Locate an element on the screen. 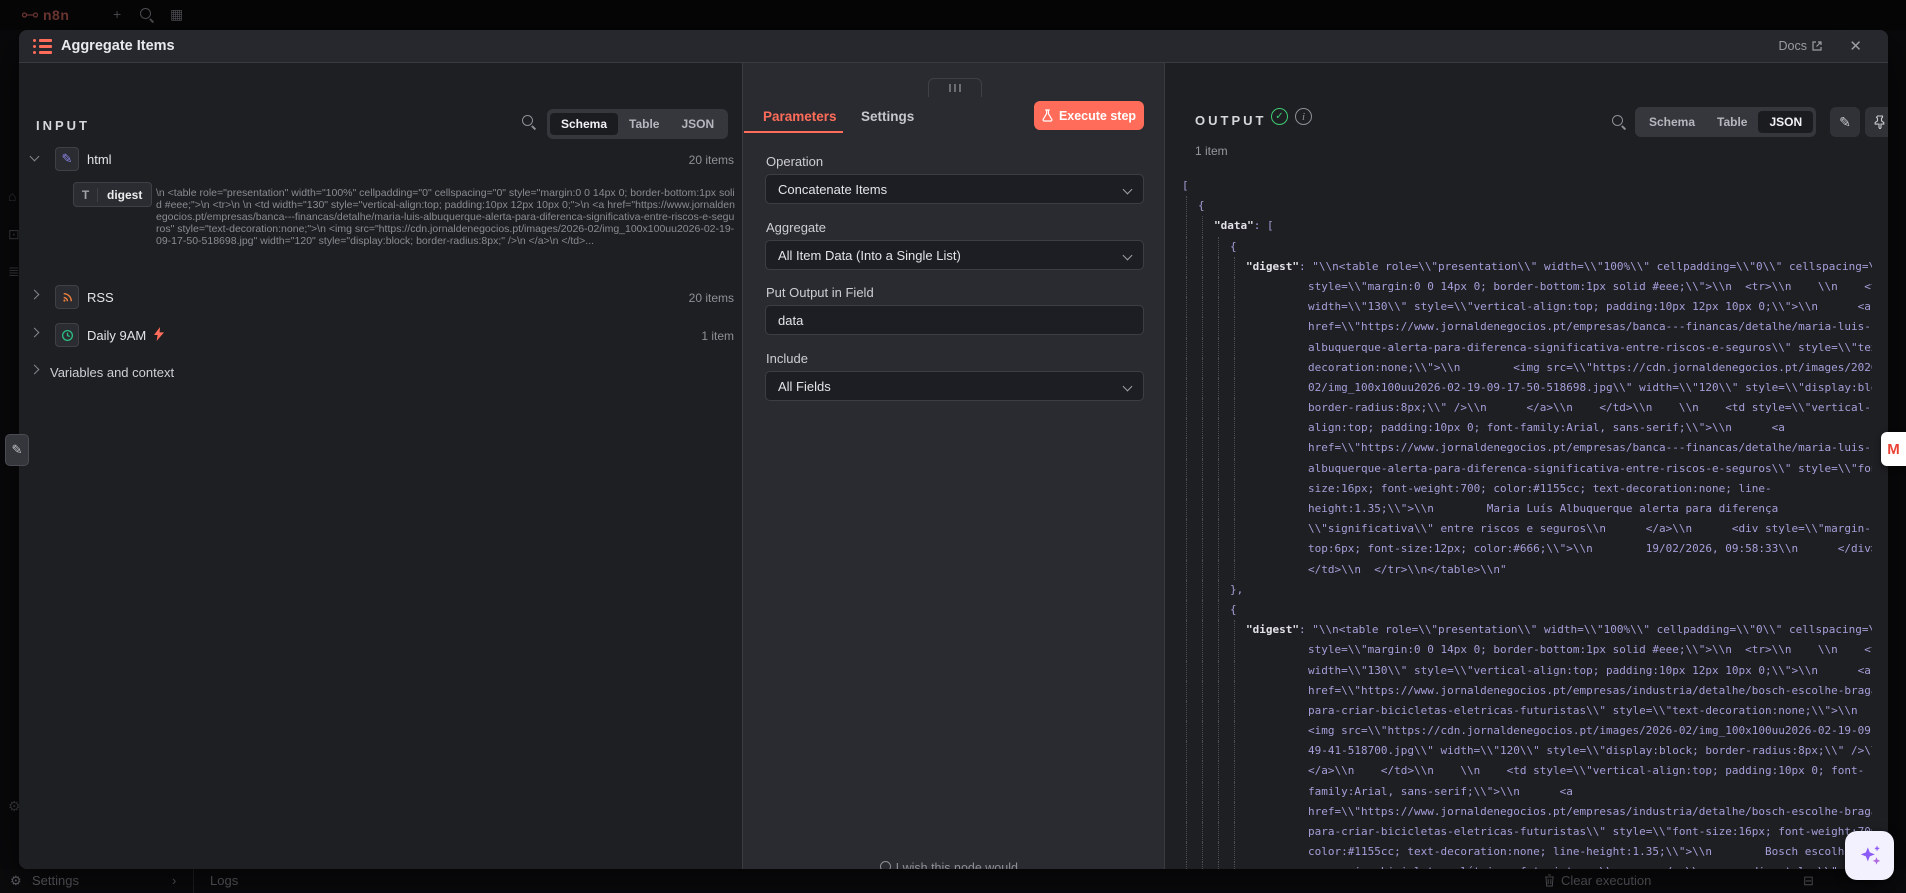 This screenshot has height=893, width=1906. home-icon: ⌂ is located at coordinates (12, 196).